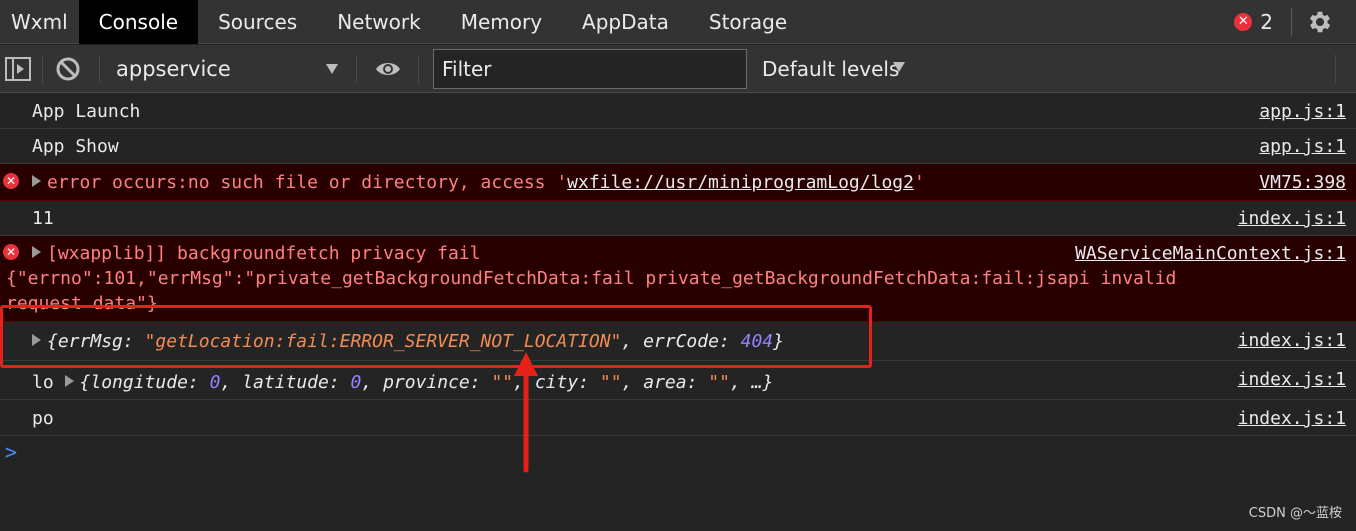  Describe the element at coordinates (75, 146) in the screenshot. I see `log-message: App Show` at that location.